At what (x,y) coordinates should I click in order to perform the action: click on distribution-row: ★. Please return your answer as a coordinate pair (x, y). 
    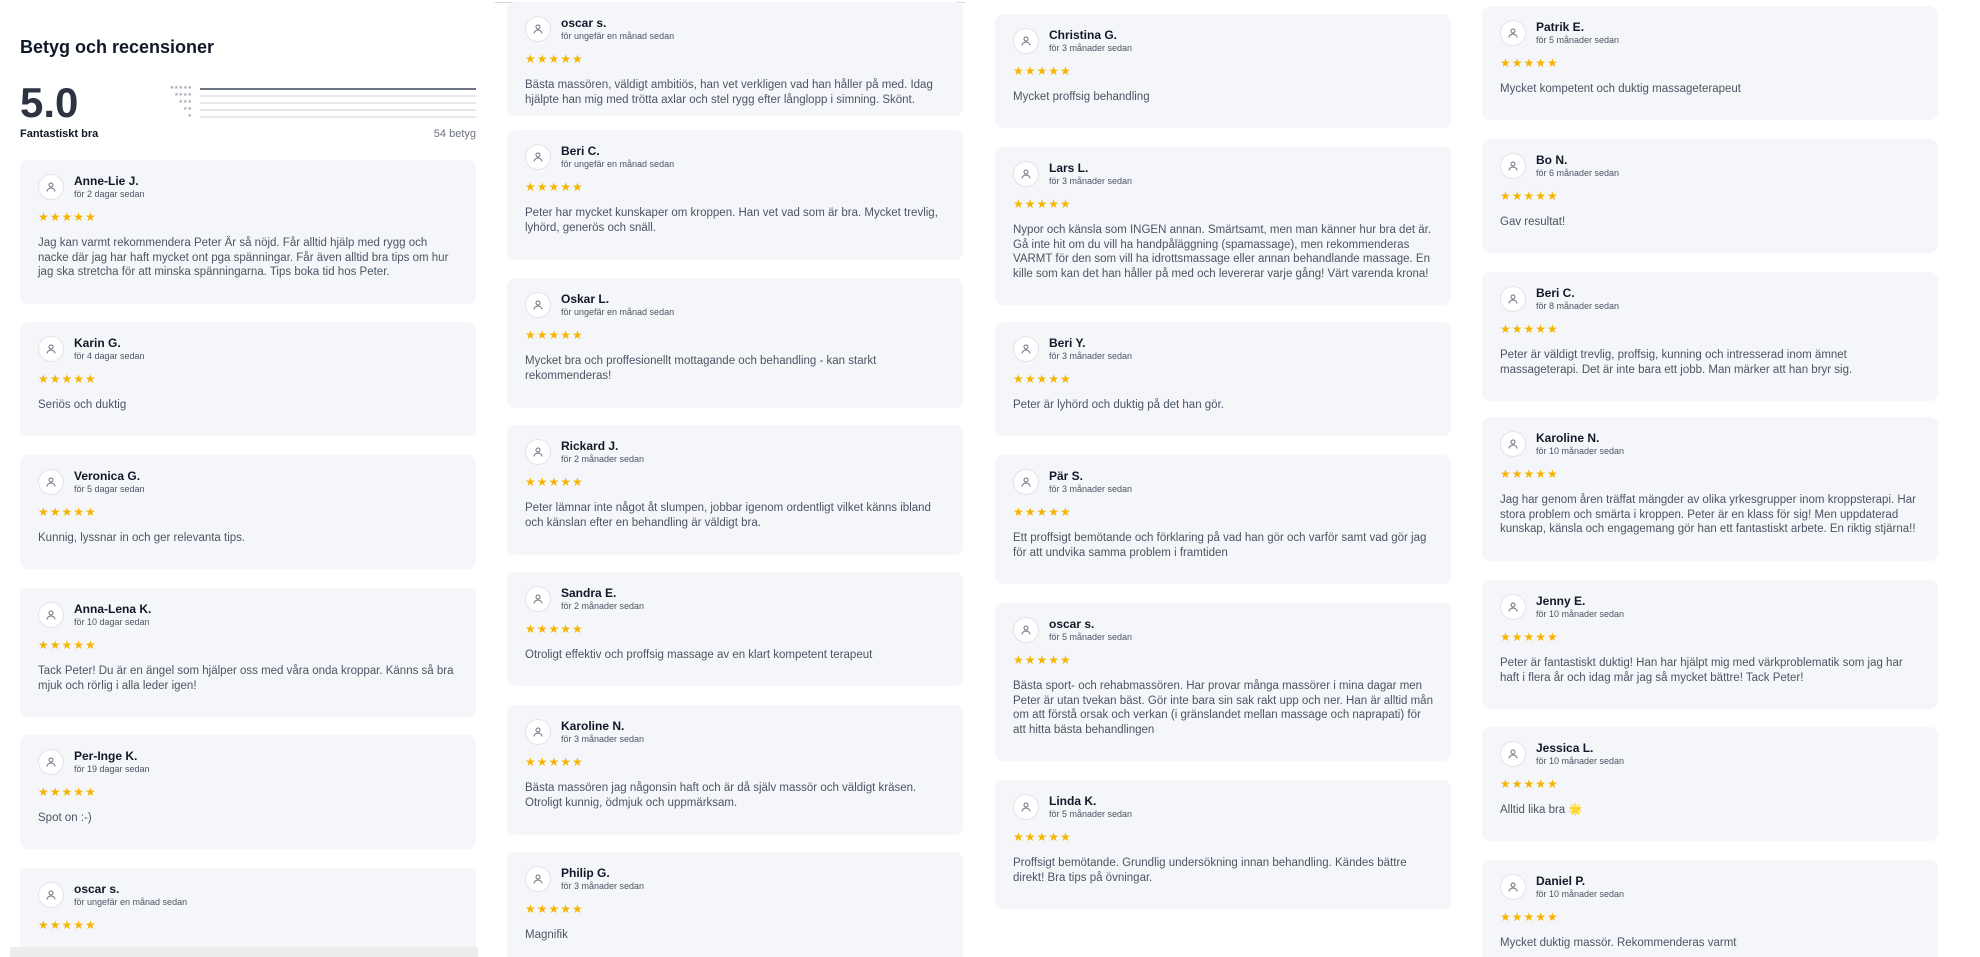
    Looking at the image, I should click on (313, 116).